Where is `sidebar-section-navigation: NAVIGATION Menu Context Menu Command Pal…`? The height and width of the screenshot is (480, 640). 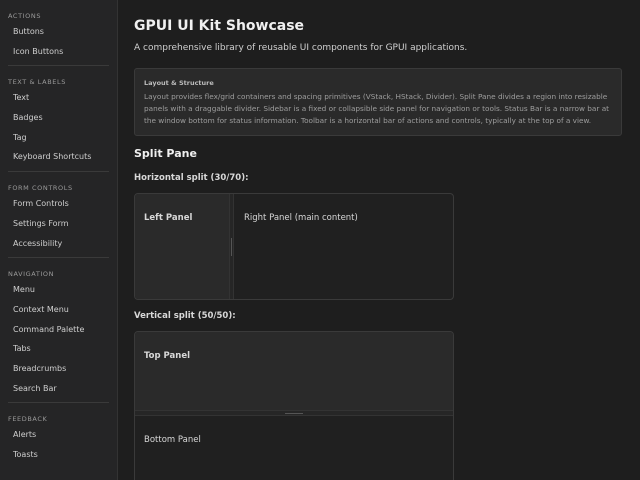
sidebar-section-navigation: NAVIGATION Menu Context Menu Command Pal… is located at coordinates (58, 336).